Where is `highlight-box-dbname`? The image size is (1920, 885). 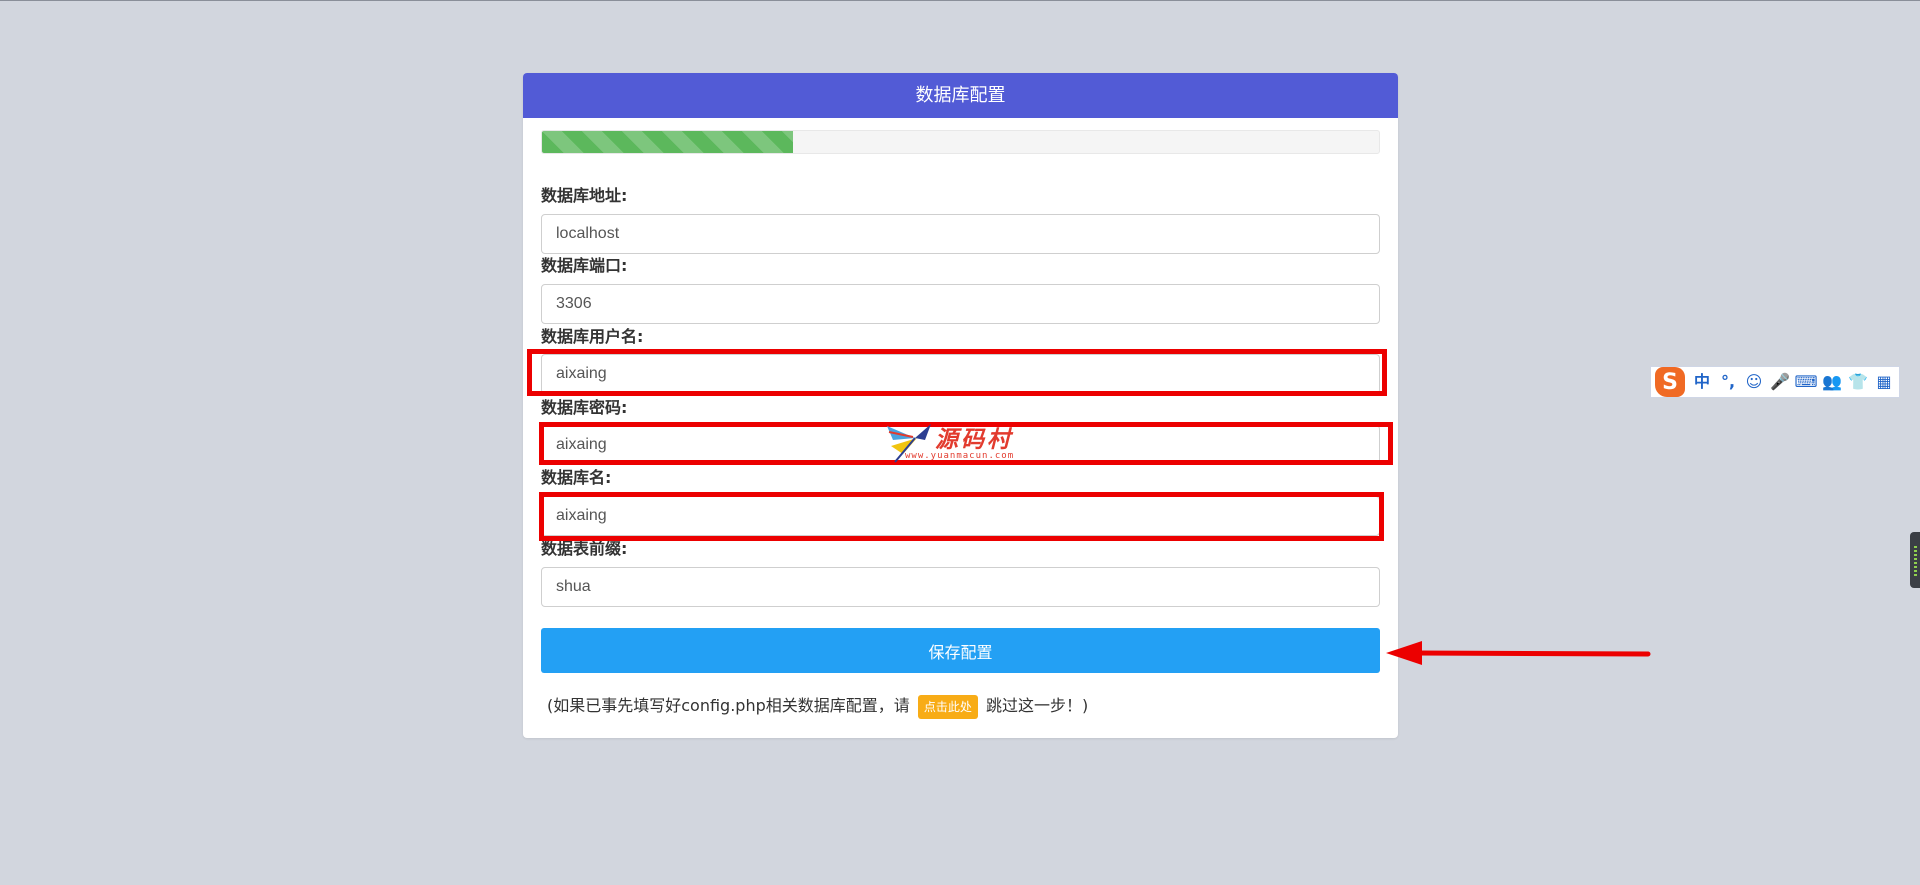
highlight-box-dbname is located at coordinates (961, 516).